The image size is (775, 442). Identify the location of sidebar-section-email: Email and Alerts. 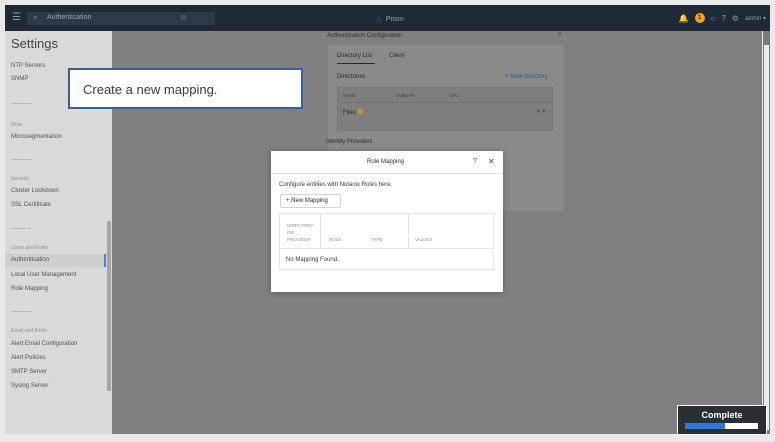
(29, 331).